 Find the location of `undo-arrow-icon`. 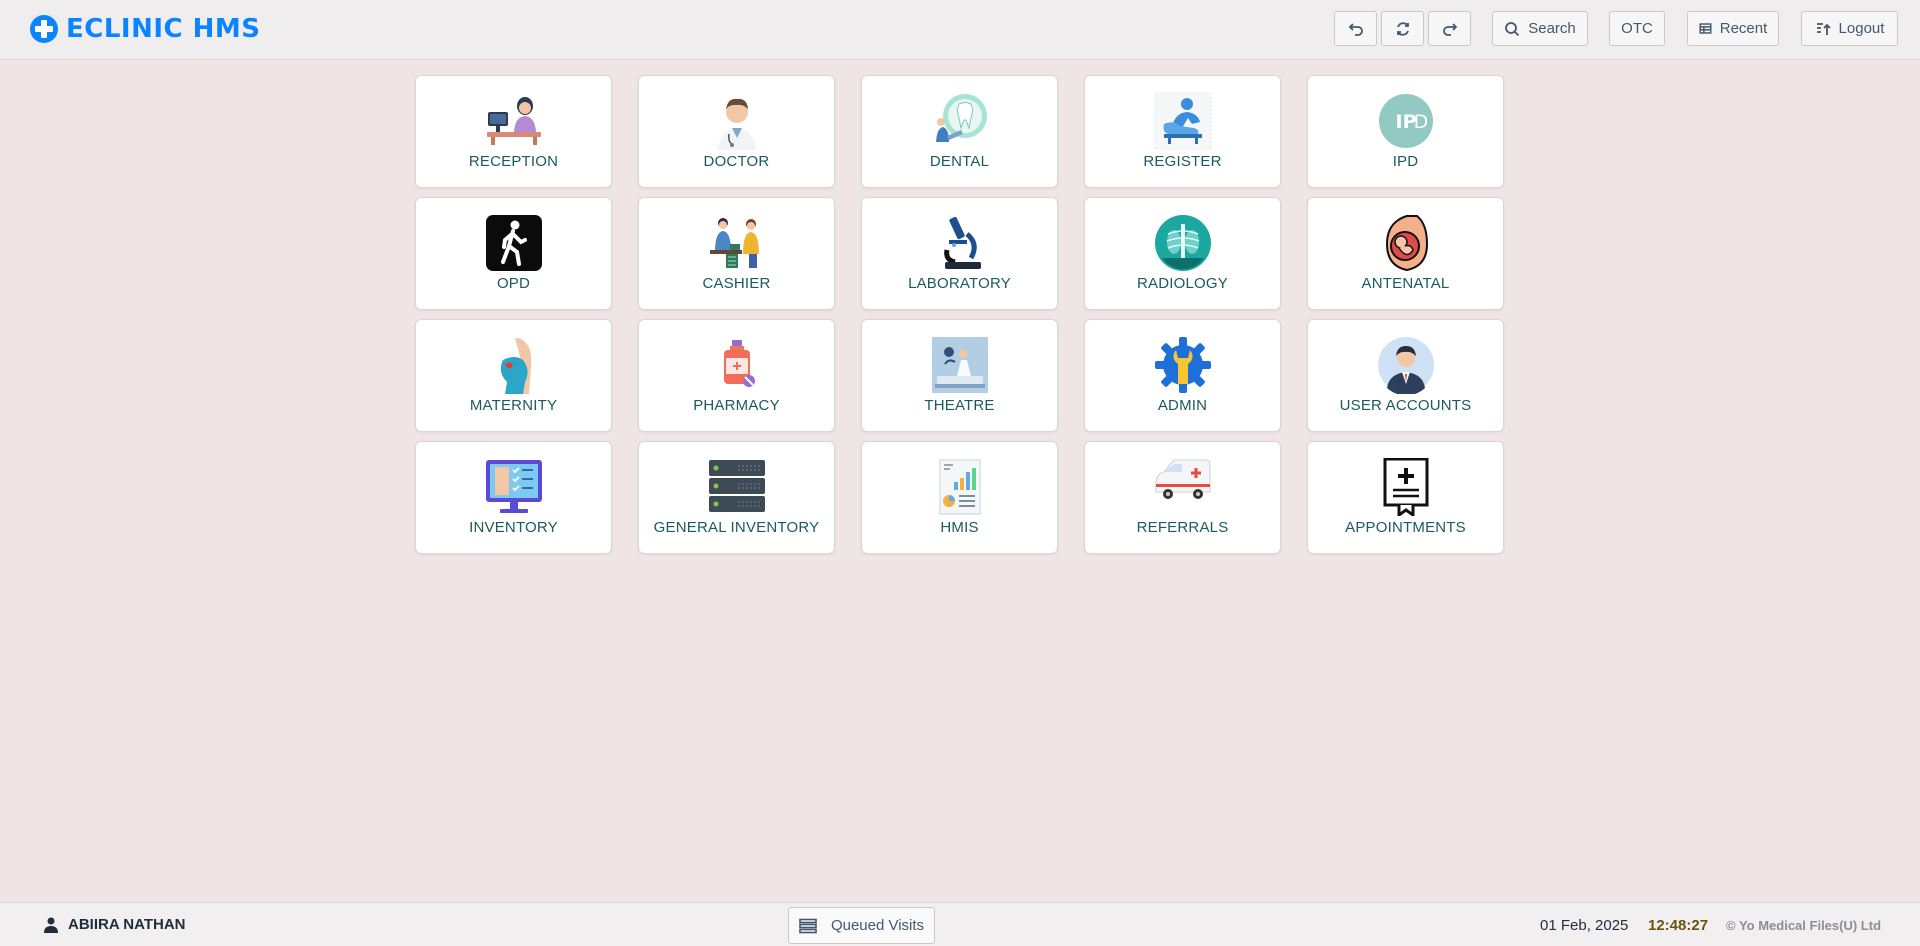

undo-arrow-icon is located at coordinates (1355, 29).